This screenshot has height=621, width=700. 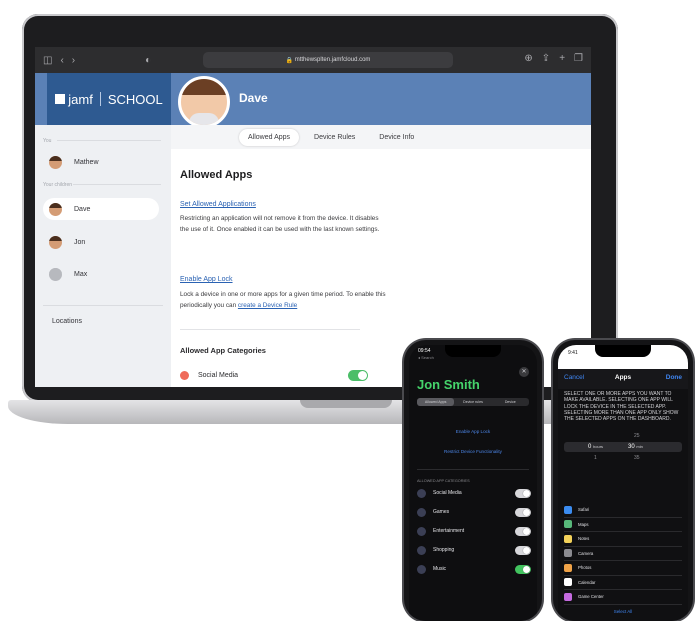 What do you see at coordinates (623, 597) in the screenshot?
I see `app-row-game-center: Game Center` at bounding box center [623, 597].